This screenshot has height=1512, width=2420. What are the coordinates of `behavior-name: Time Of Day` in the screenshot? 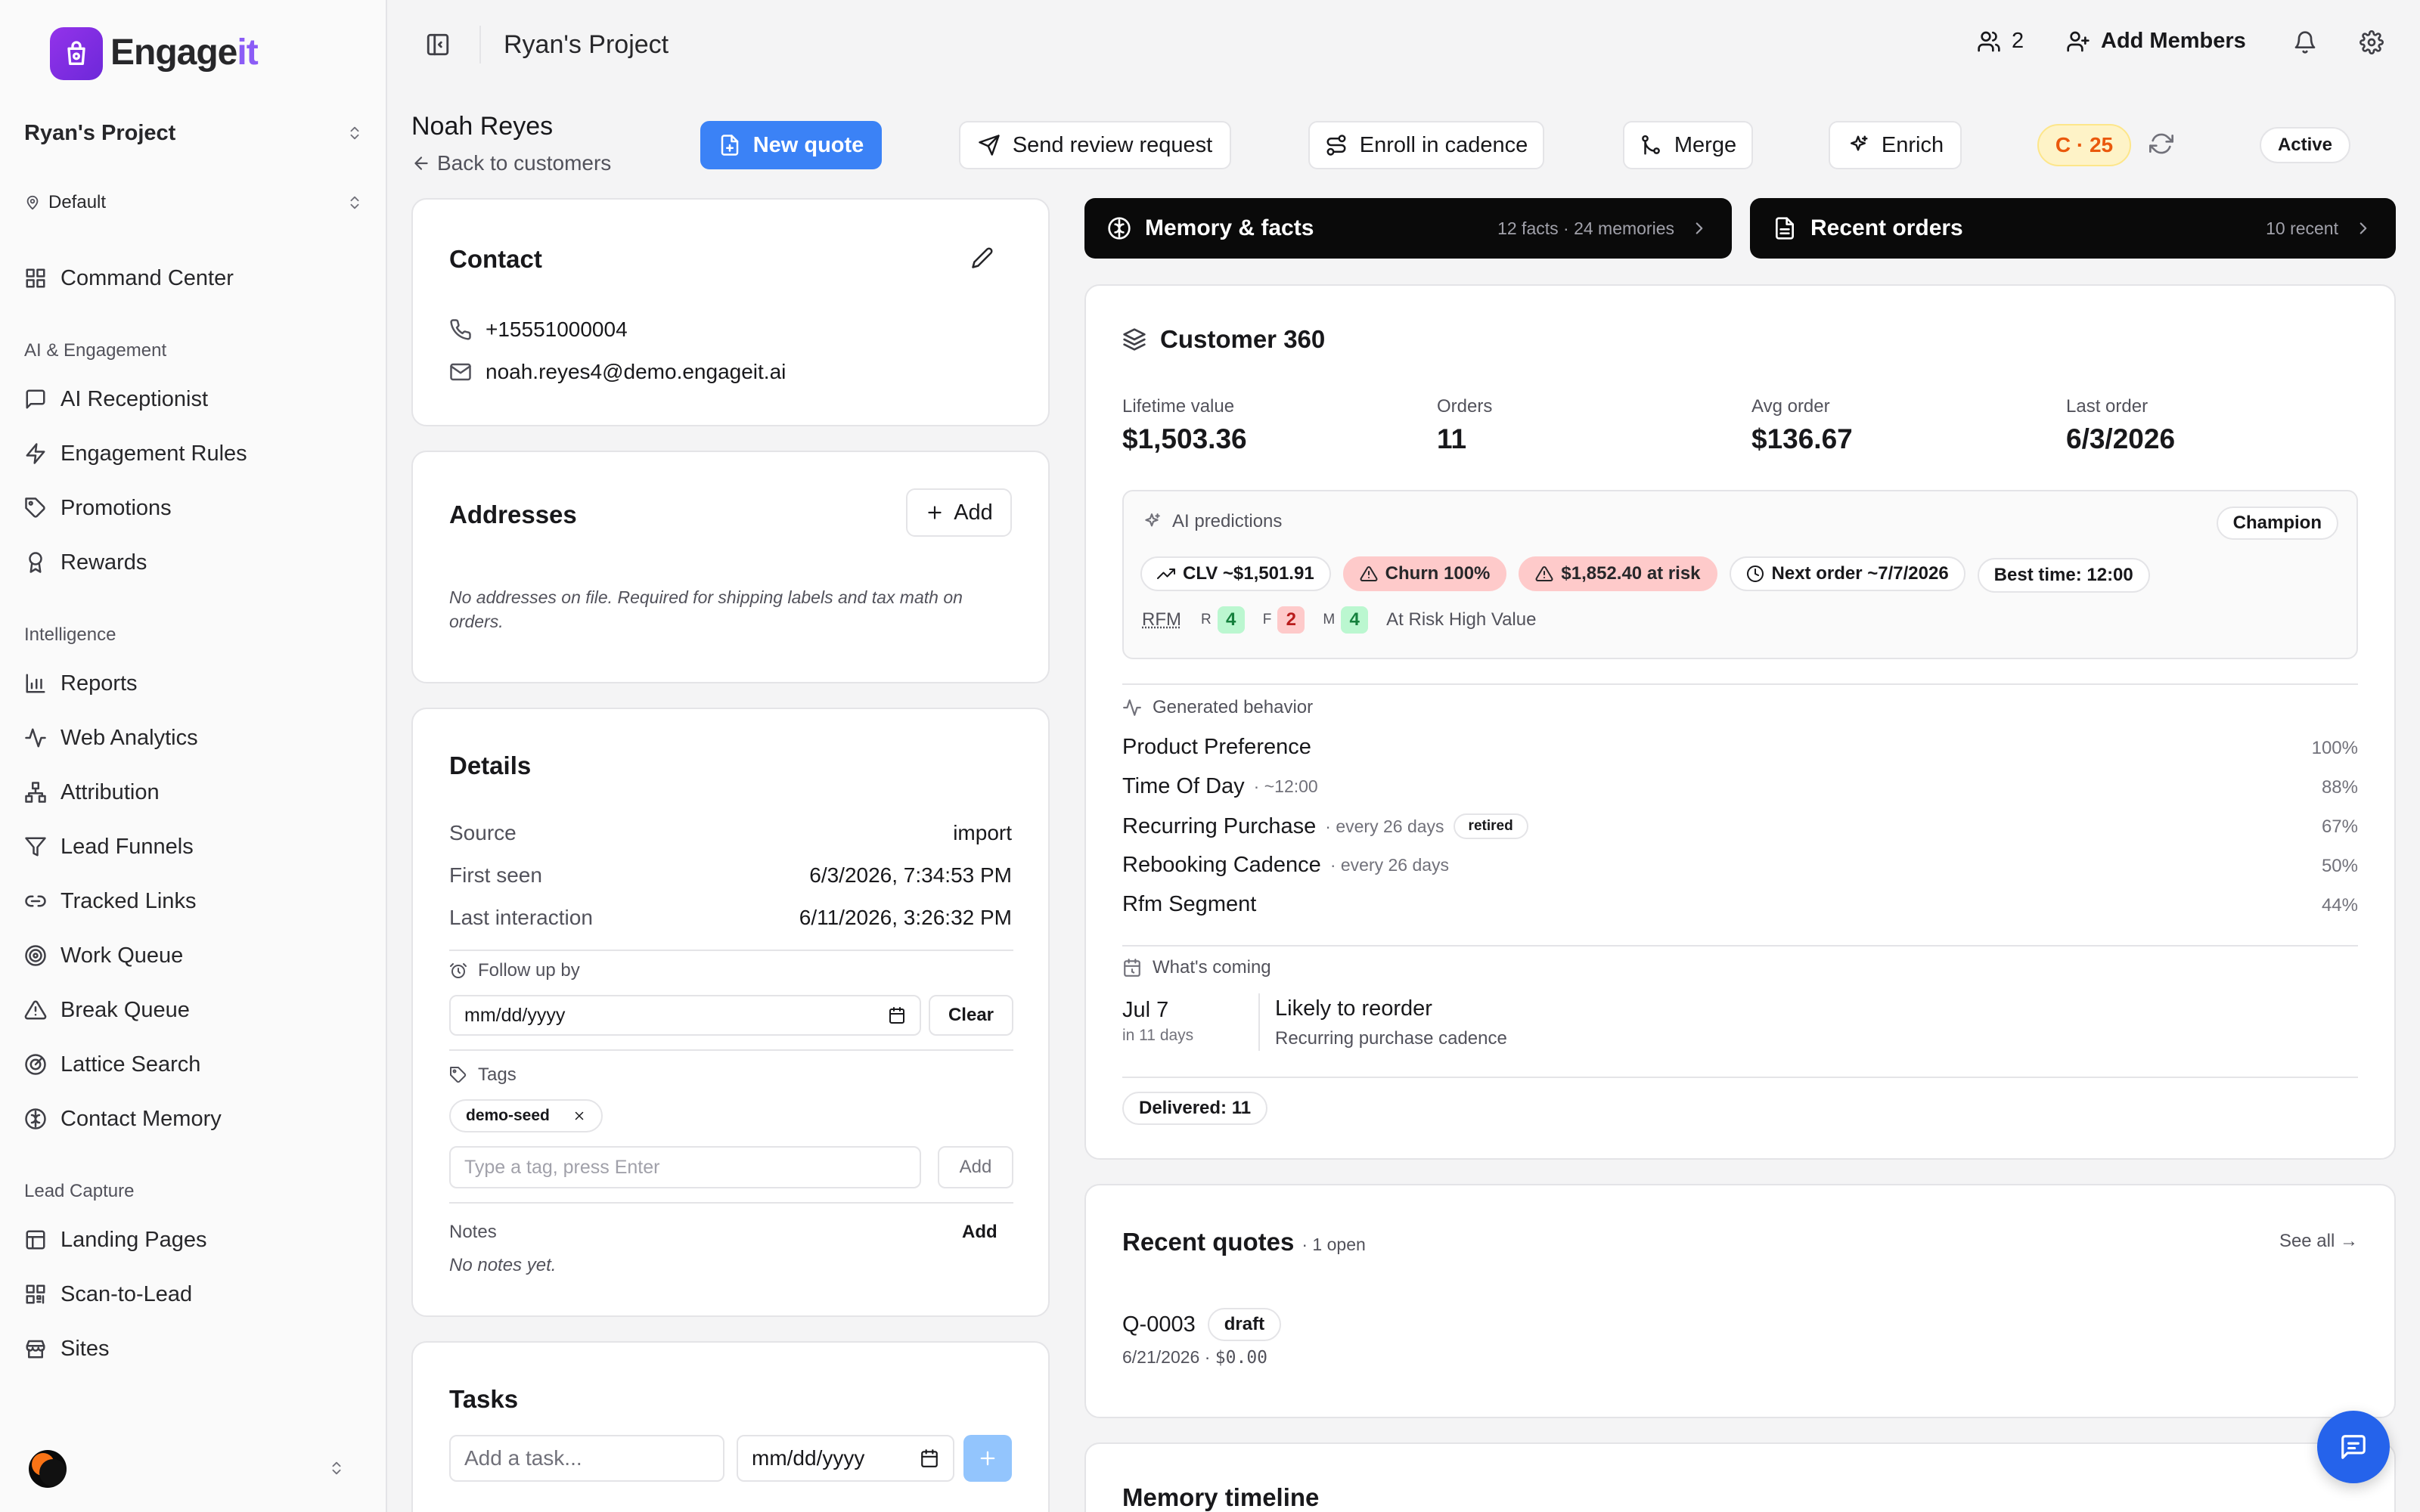 It's located at (1183, 786).